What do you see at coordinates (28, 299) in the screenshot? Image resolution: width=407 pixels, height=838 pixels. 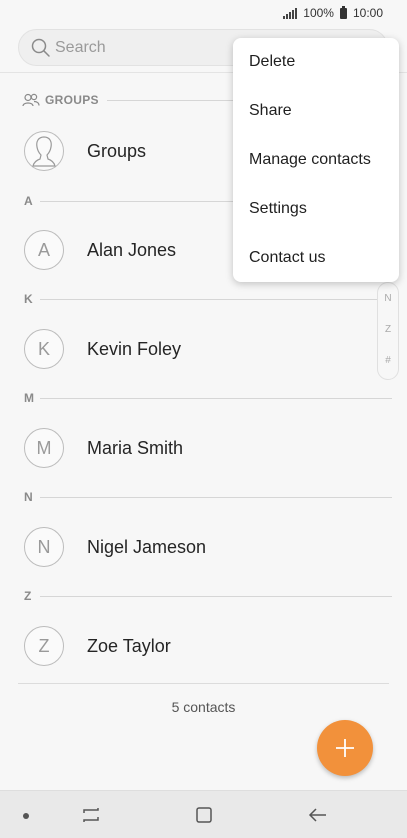 I see `section-letter: K` at bounding box center [28, 299].